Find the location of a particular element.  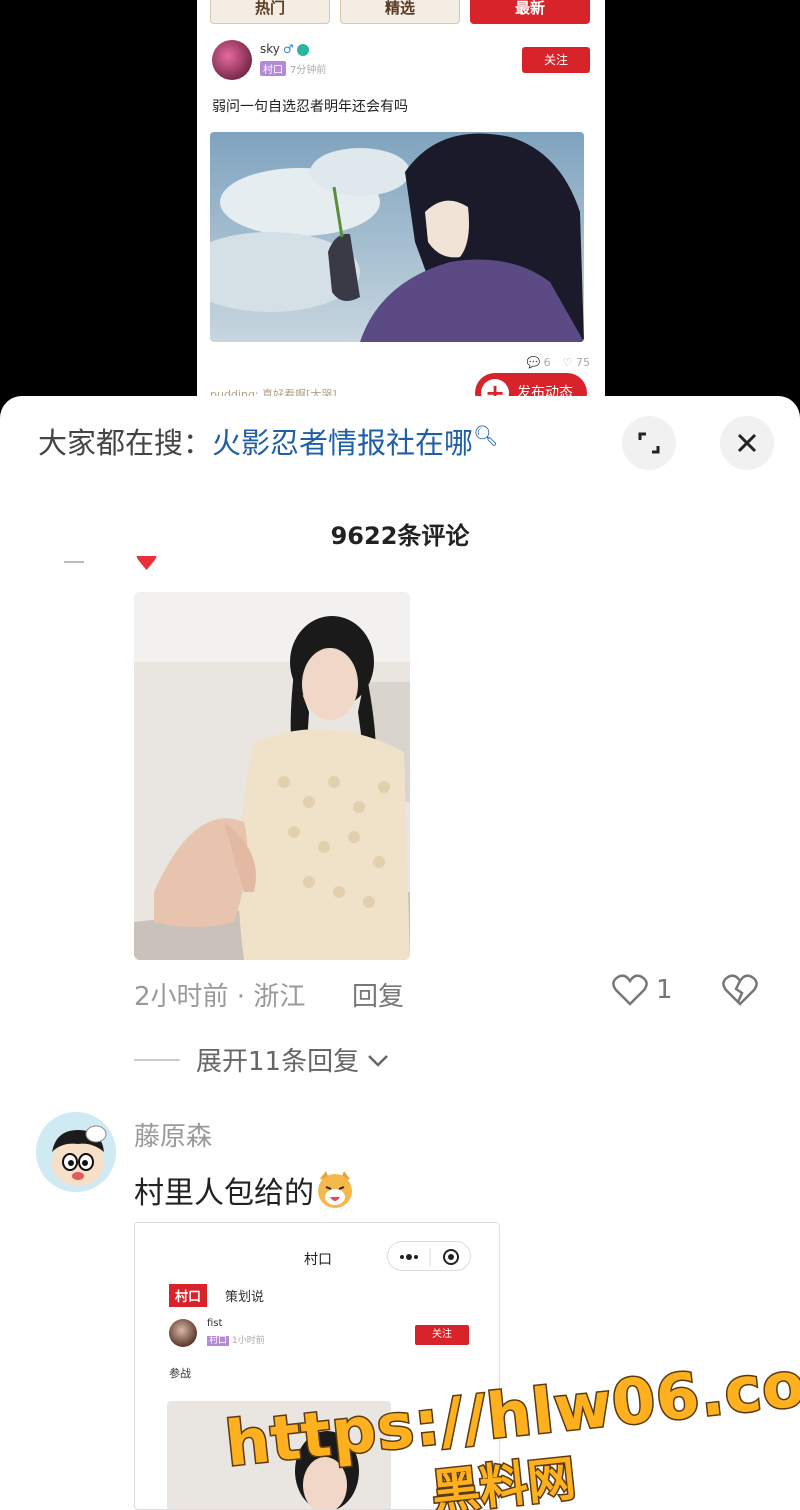

post-meta: 村口 7分钟前 is located at coordinates (293, 68).